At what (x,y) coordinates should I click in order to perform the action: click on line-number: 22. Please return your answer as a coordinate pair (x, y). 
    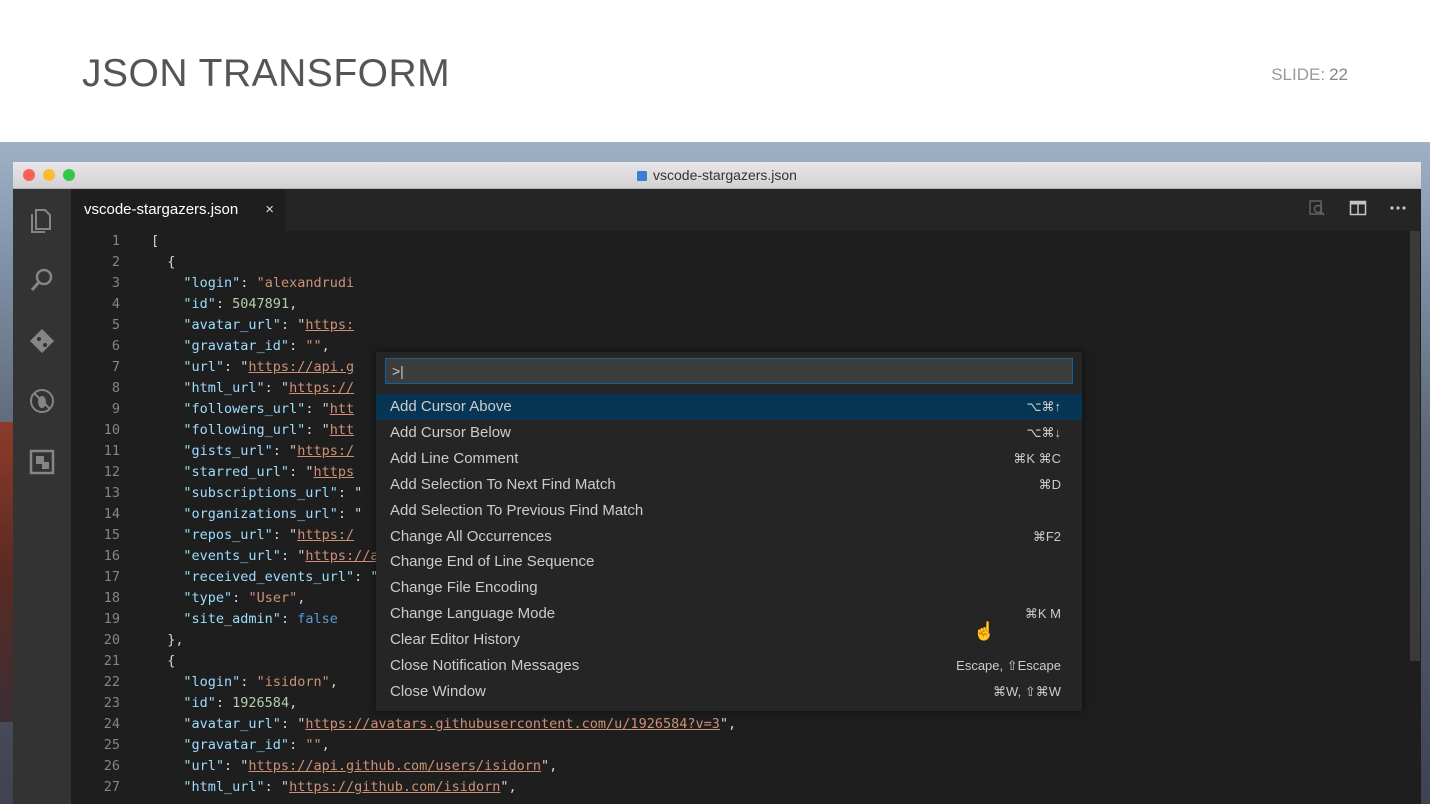
    Looking at the image, I should click on (111, 682).